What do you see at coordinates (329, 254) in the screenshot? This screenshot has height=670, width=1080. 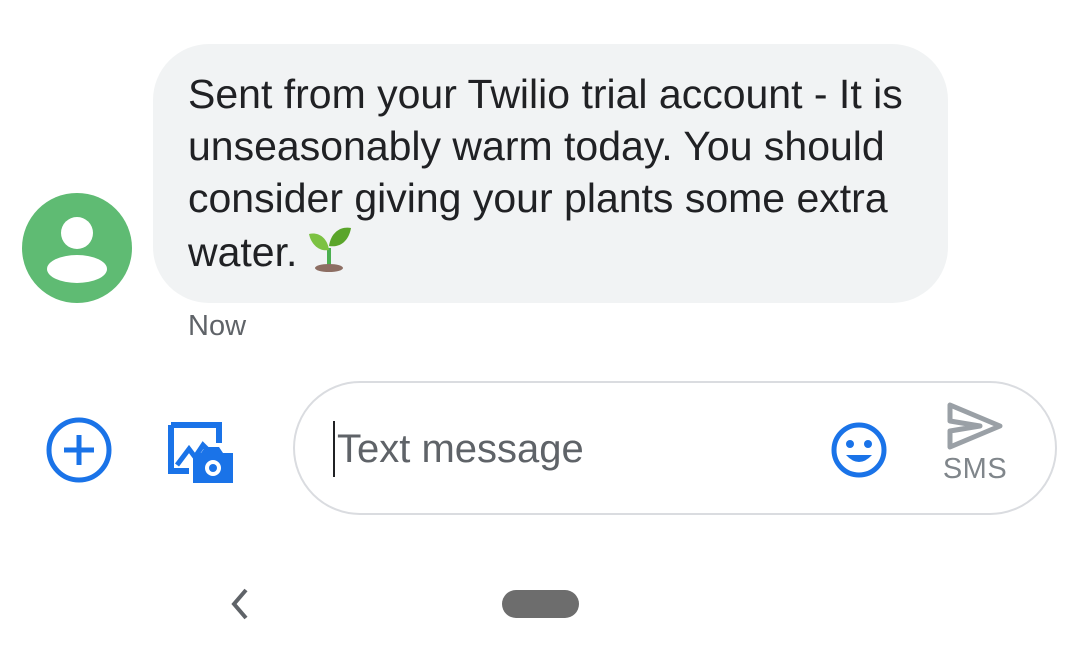 I see `seedling-icon` at bounding box center [329, 254].